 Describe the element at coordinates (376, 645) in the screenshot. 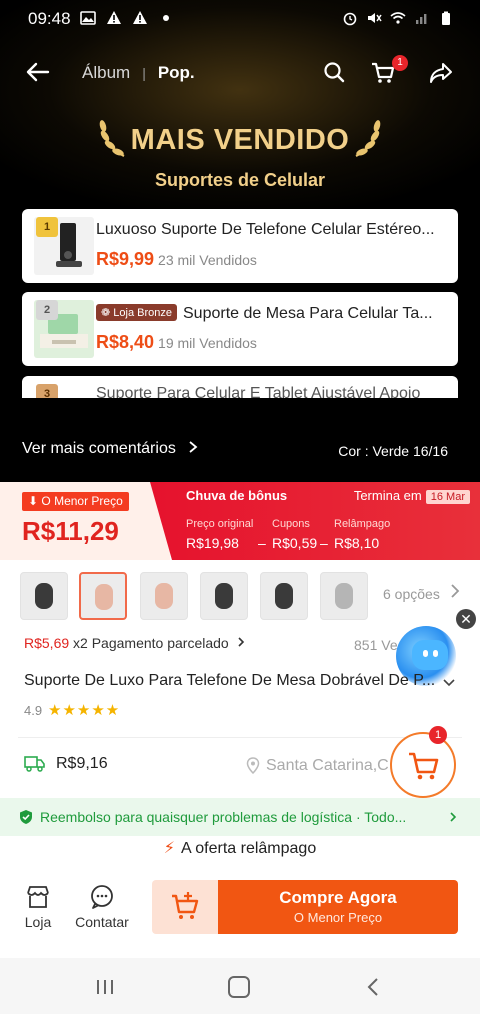

I see `sold-count: 851 Ve` at that location.